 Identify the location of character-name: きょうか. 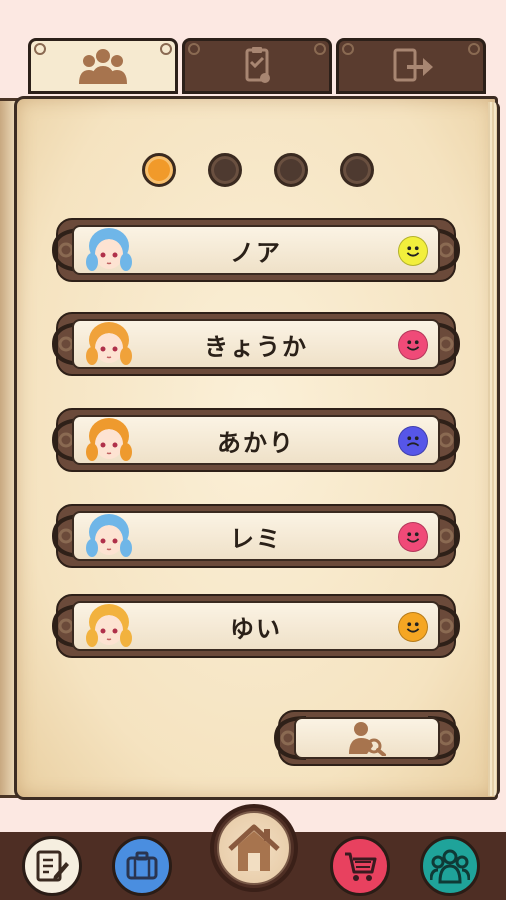
(256, 346).